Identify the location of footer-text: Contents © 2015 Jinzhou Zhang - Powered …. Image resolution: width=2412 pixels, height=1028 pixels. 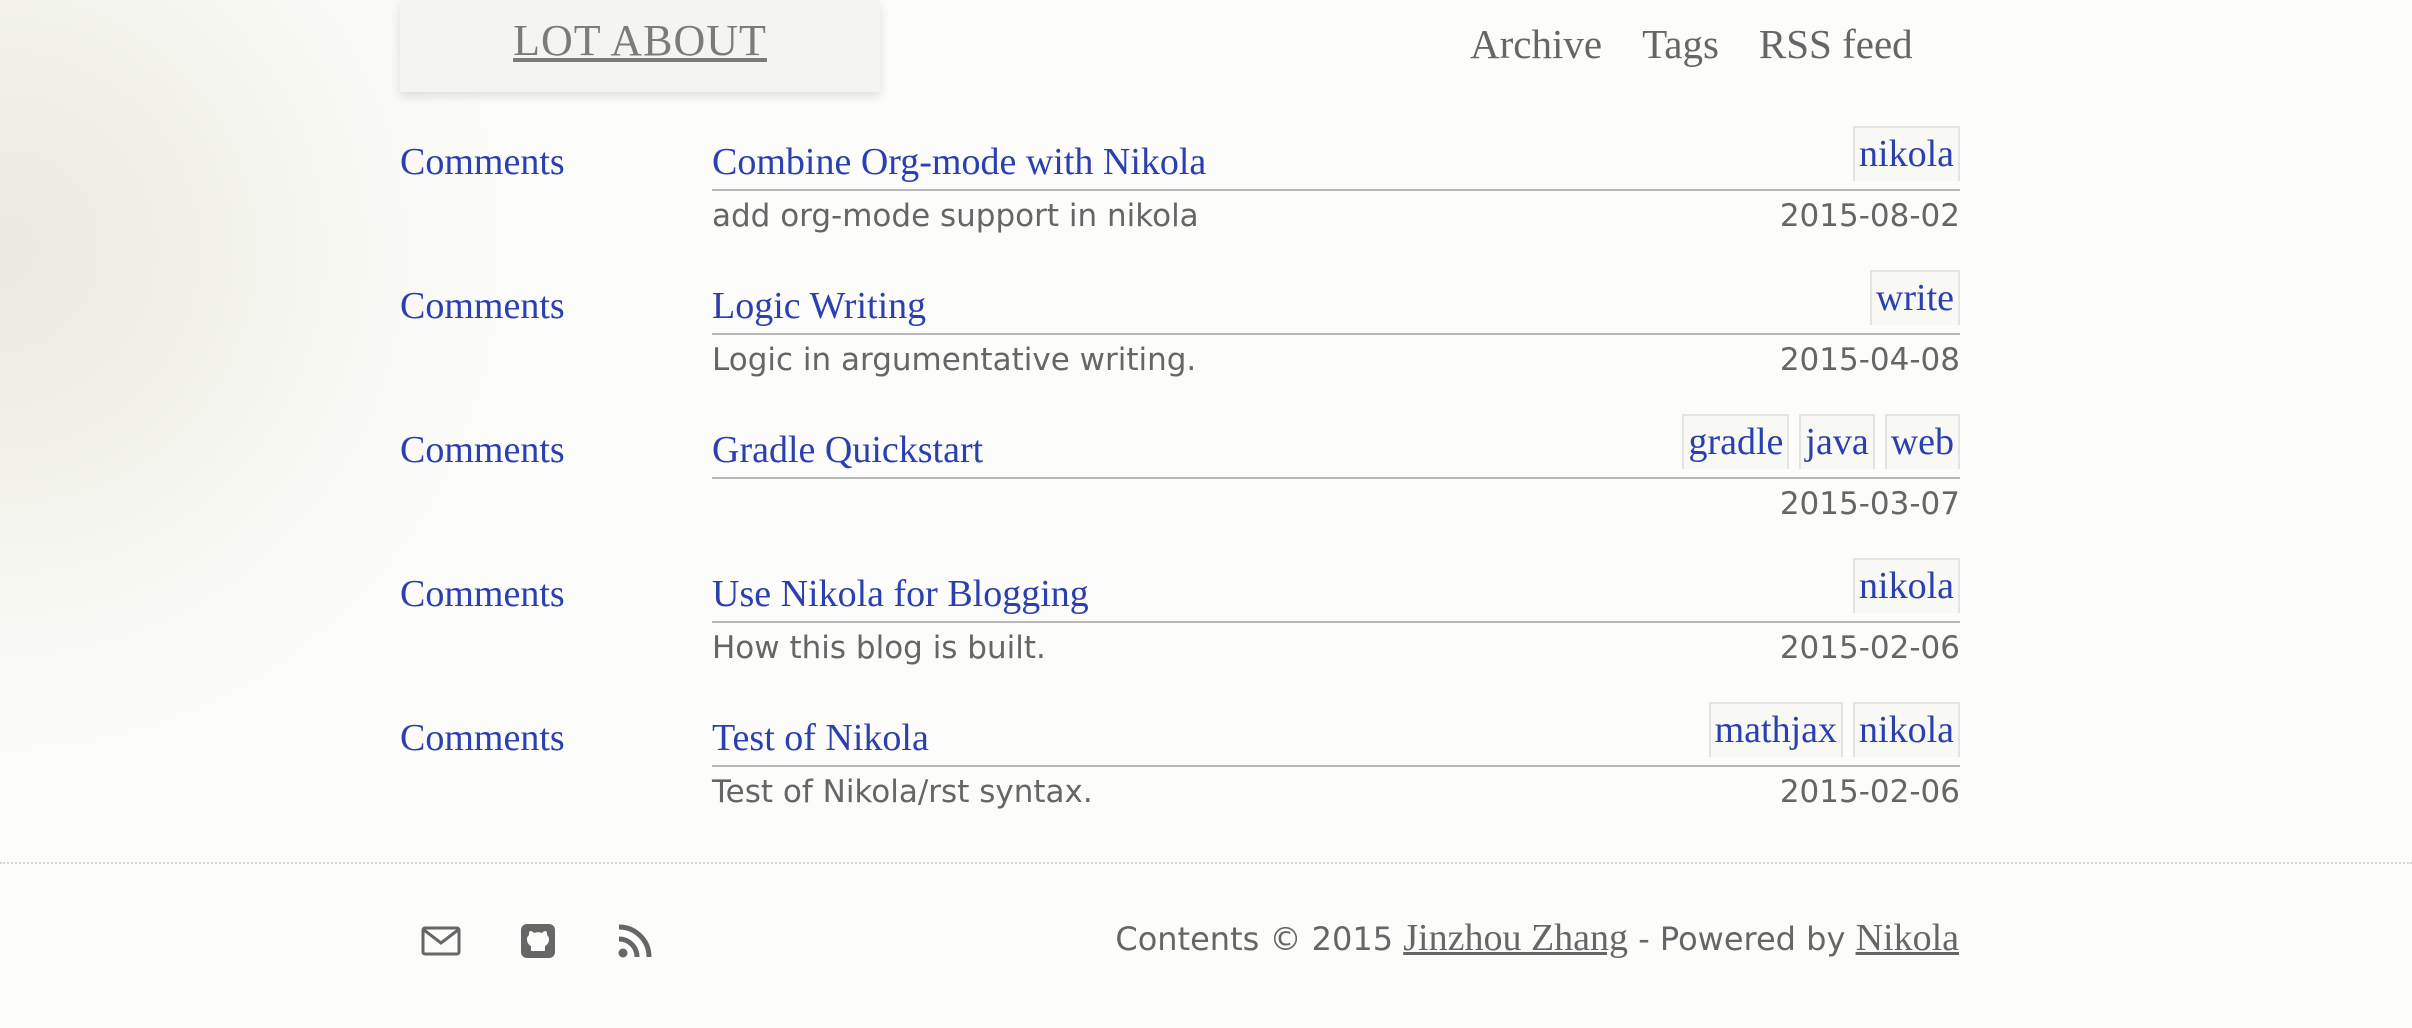
(1537, 938).